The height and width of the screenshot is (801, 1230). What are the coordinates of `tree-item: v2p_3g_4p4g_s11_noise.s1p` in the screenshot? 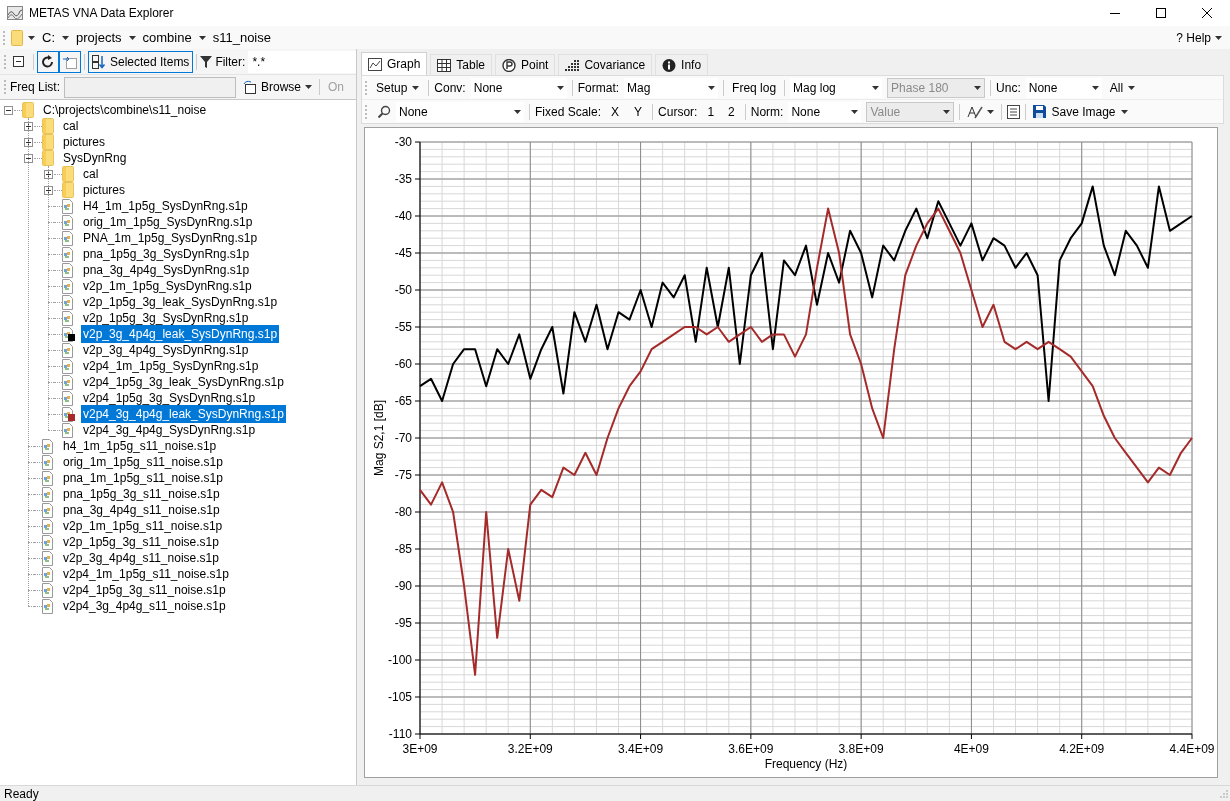 It's located at (141, 558).